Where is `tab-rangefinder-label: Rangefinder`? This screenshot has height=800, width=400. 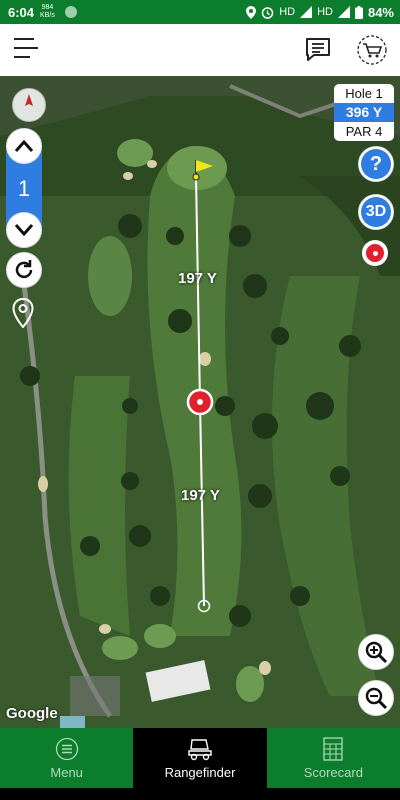
tab-rangefinder-label: Rangefinder is located at coordinates (200, 772).